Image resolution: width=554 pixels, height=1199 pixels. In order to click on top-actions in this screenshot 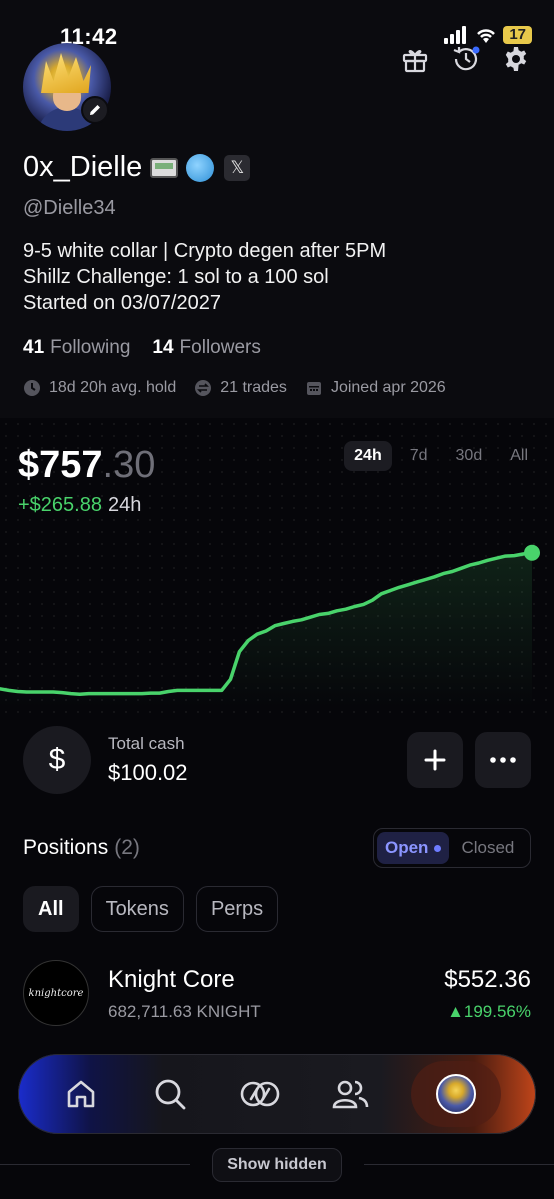, I will do `click(465, 59)`.